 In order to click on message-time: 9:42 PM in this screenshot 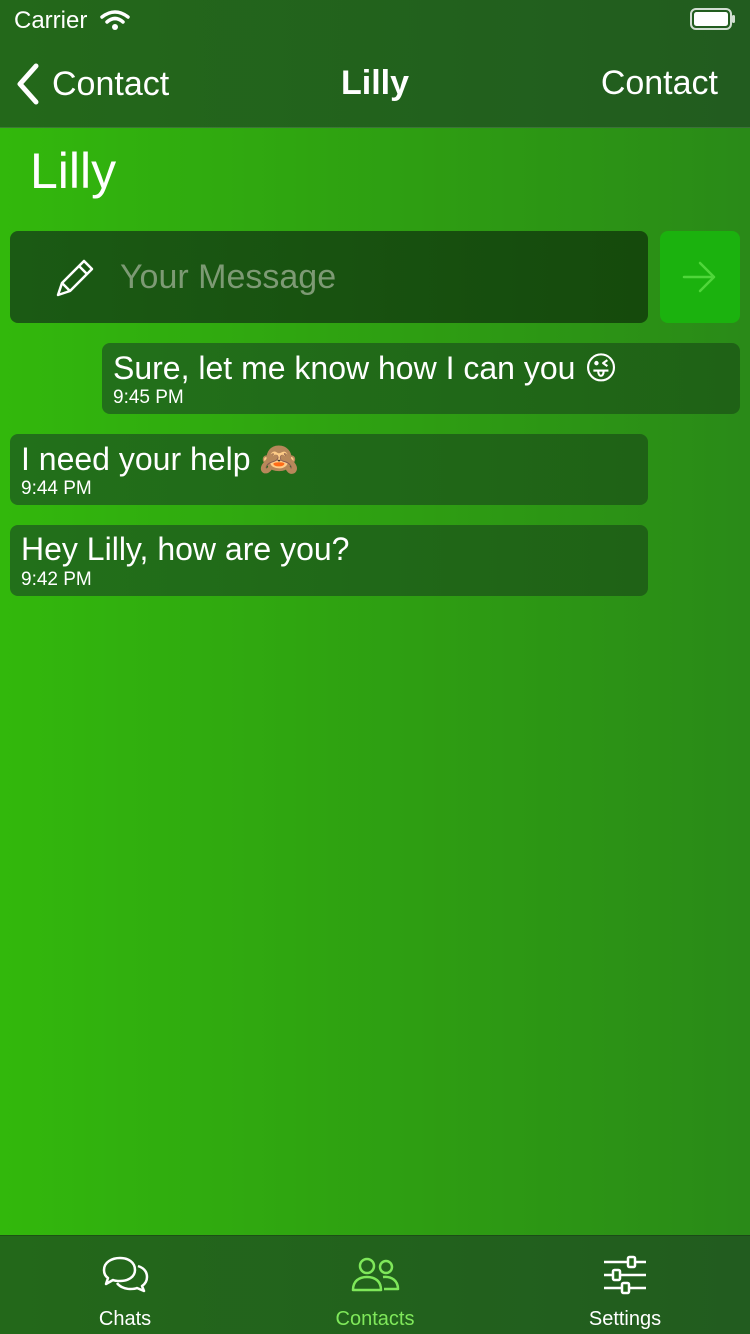, I will do `click(56, 579)`.